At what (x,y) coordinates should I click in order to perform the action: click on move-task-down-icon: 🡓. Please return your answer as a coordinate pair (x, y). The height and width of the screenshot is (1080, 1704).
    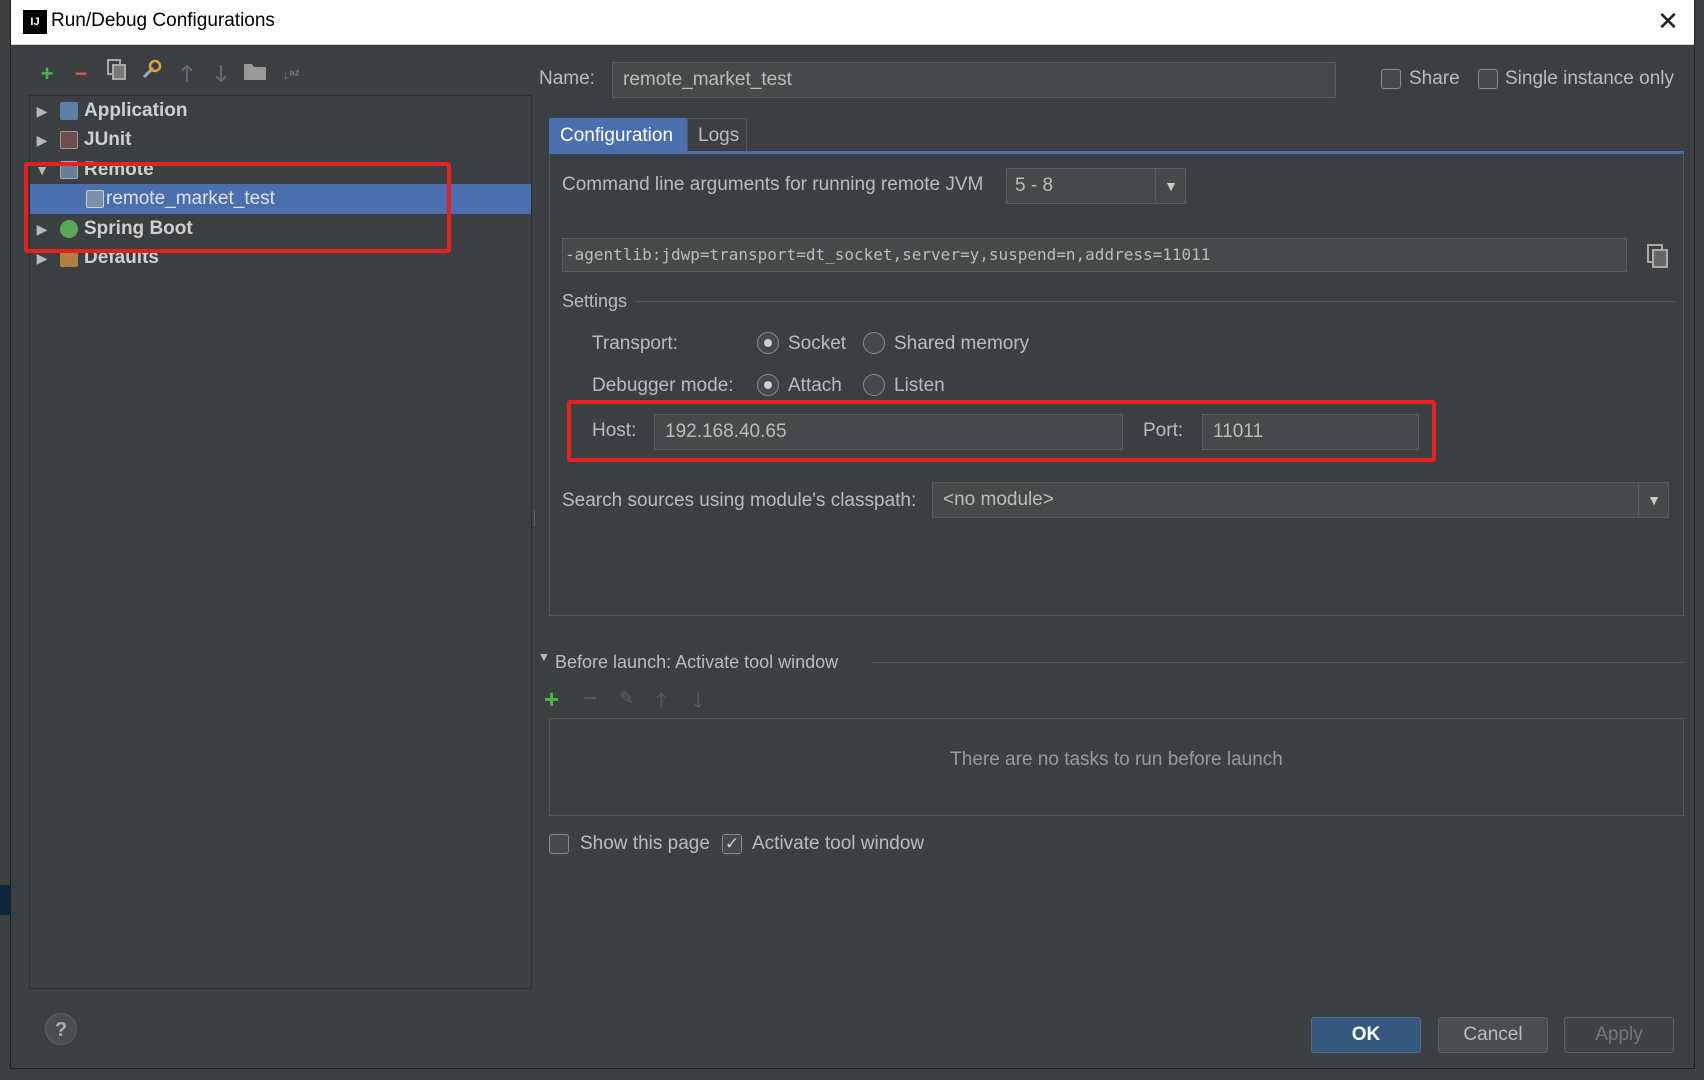
    Looking at the image, I should click on (698, 703).